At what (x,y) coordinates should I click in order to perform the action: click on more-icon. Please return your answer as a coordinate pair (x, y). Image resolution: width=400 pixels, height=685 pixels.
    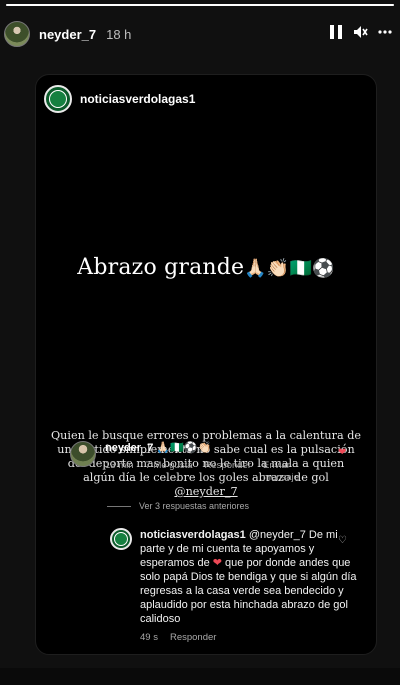
    Looking at the image, I should click on (385, 32).